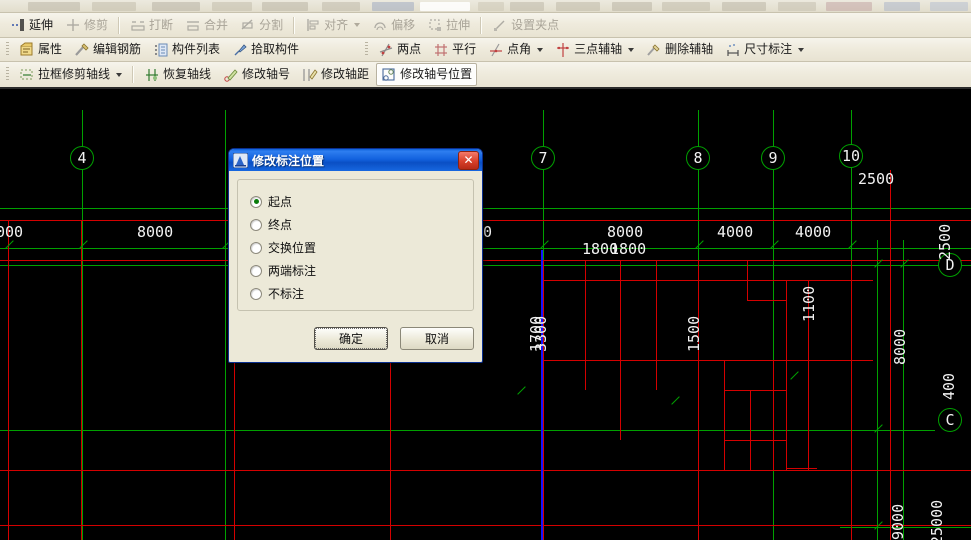  I want to click on axis-bubble: 10, so click(851, 156).